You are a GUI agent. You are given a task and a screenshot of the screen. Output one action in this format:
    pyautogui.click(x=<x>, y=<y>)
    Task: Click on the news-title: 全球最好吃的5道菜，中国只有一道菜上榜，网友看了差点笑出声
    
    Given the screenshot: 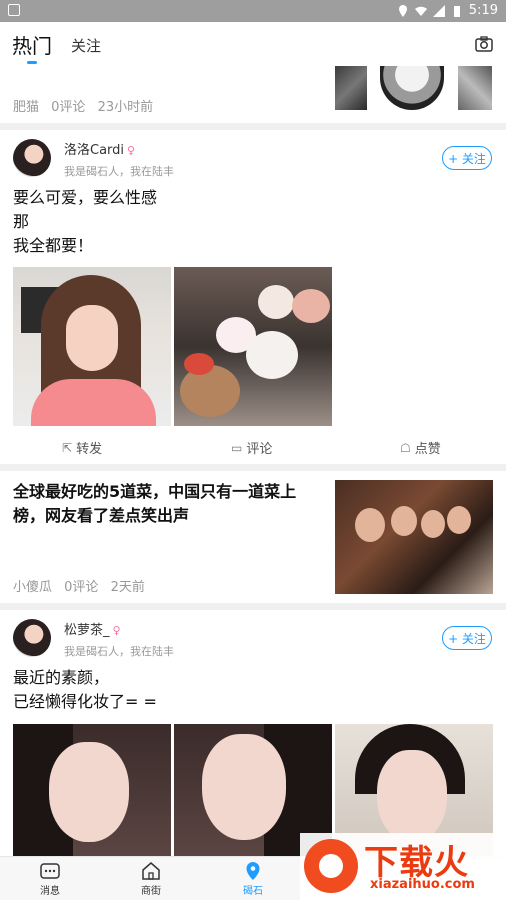 What is the action you would take?
    pyautogui.click(x=169, y=504)
    